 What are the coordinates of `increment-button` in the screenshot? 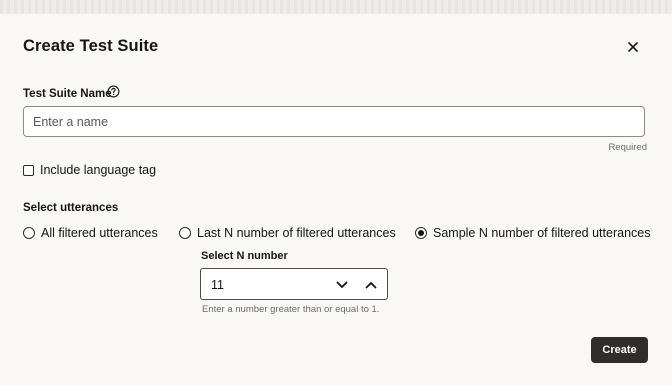 It's located at (371, 285).